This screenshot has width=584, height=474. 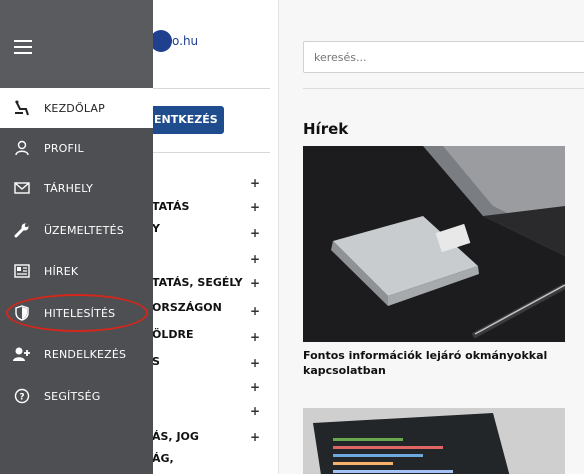 What do you see at coordinates (80, 313) in the screenshot?
I see `drawer-item-label: HITELESÍTÉS` at bounding box center [80, 313].